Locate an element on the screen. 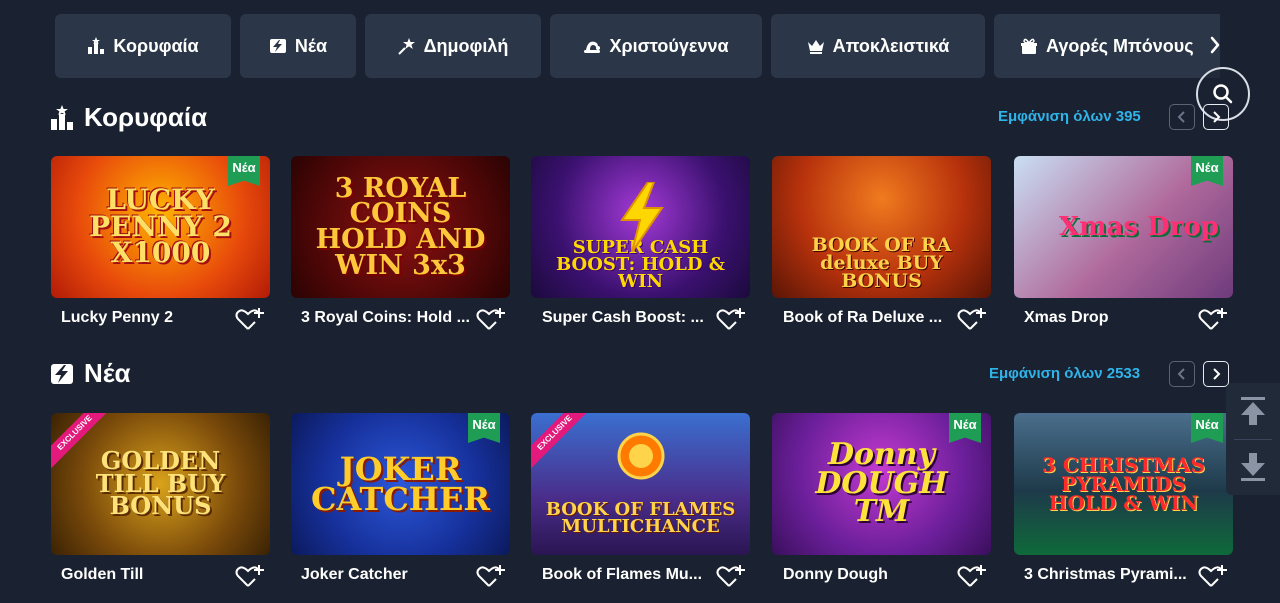 The height and width of the screenshot is (603, 1280). category-bonus-buy: Αγορές Μπόνους is located at coordinates (1107, 46).